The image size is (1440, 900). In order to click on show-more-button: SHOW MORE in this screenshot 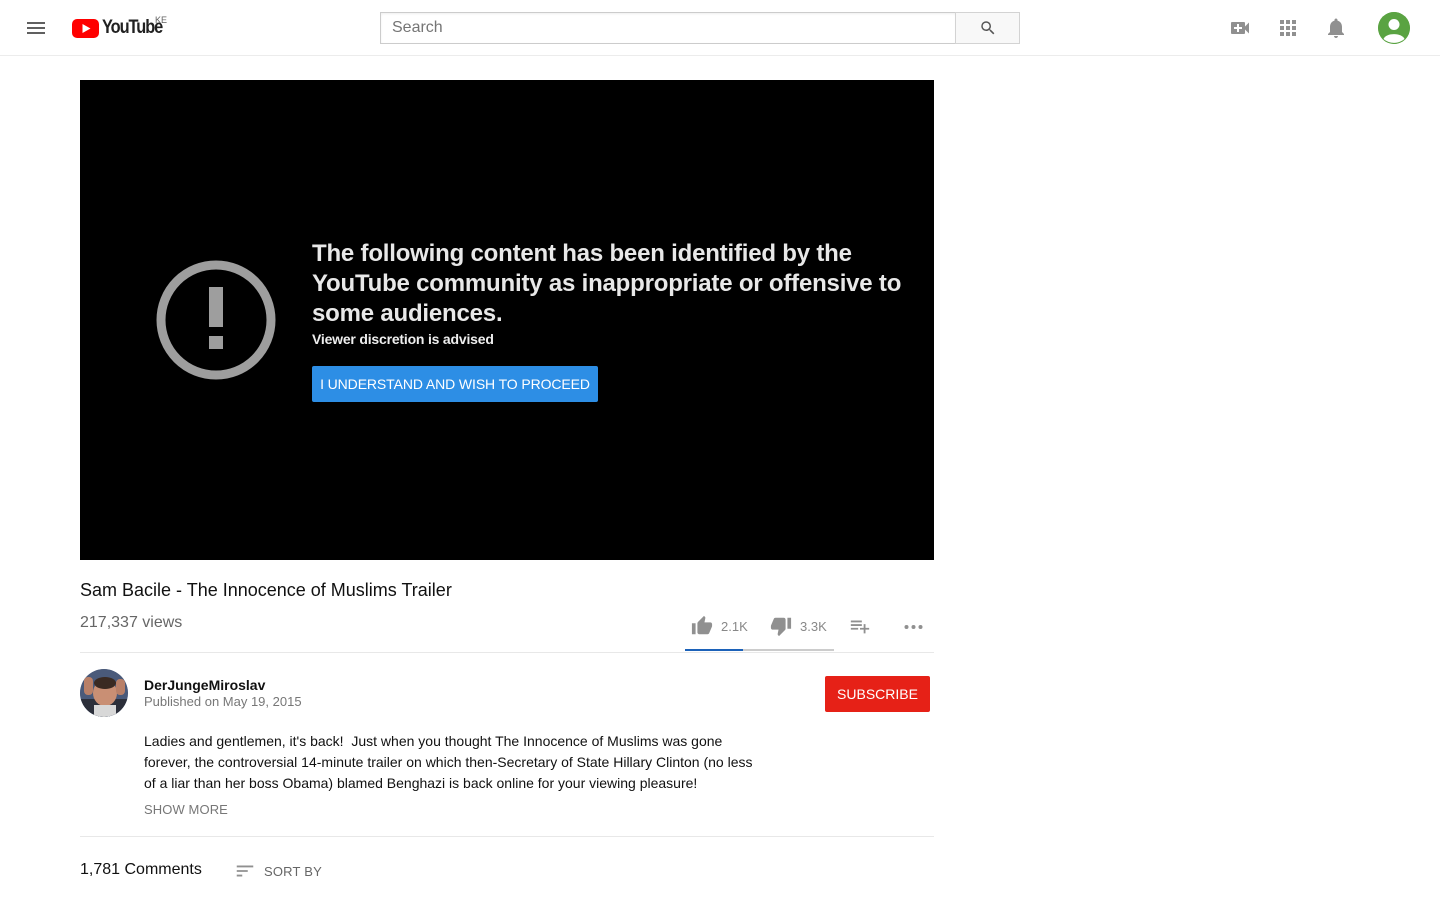, I will do `click(186, 809)`.